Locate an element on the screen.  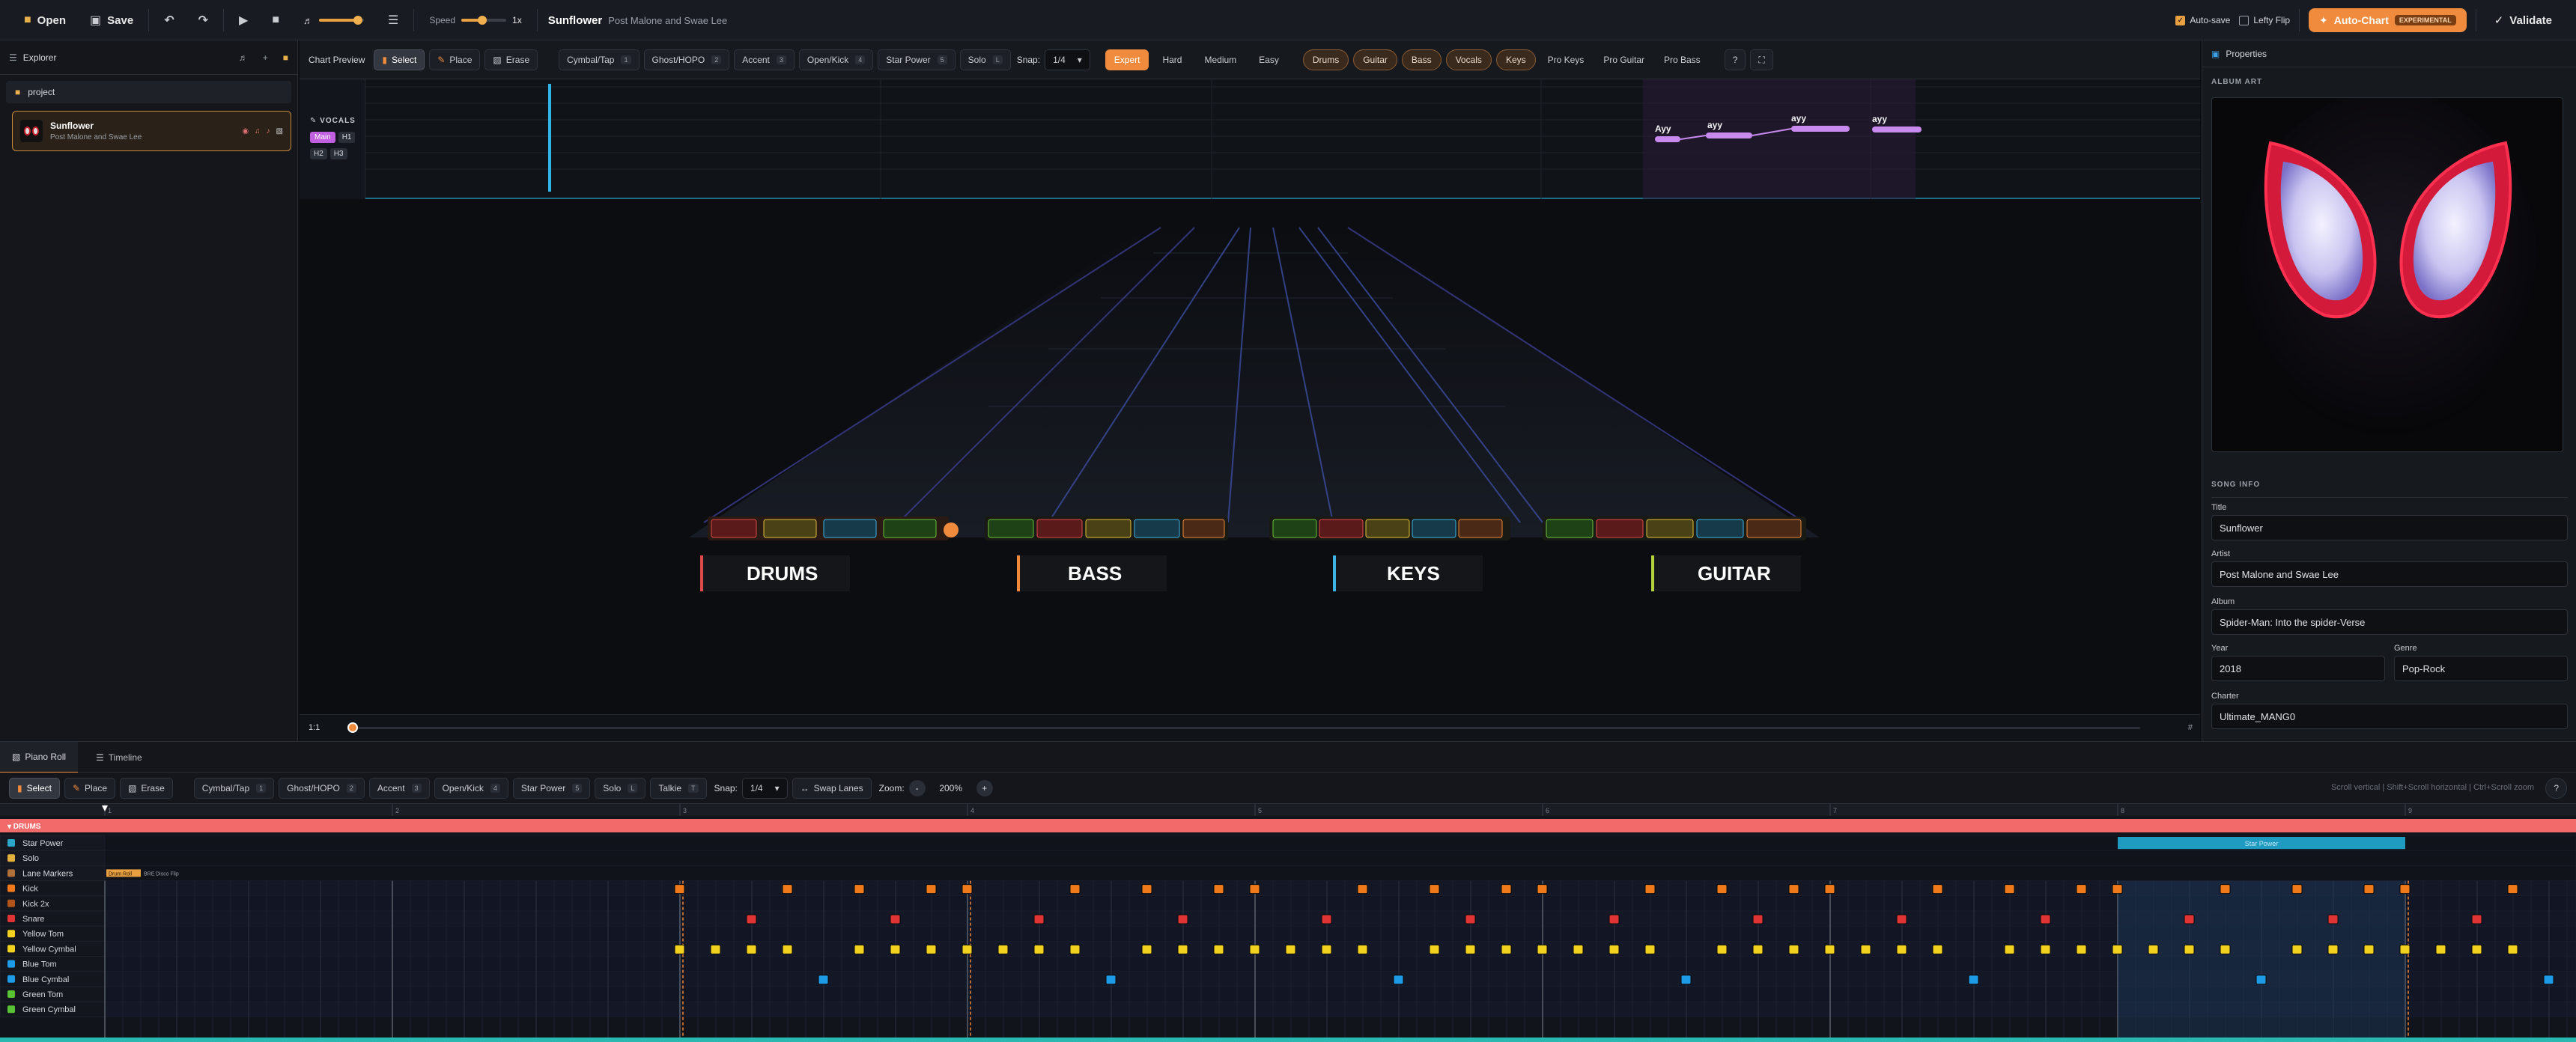
instrument-guitar: Guitar is located at coordinates (1375, 59).